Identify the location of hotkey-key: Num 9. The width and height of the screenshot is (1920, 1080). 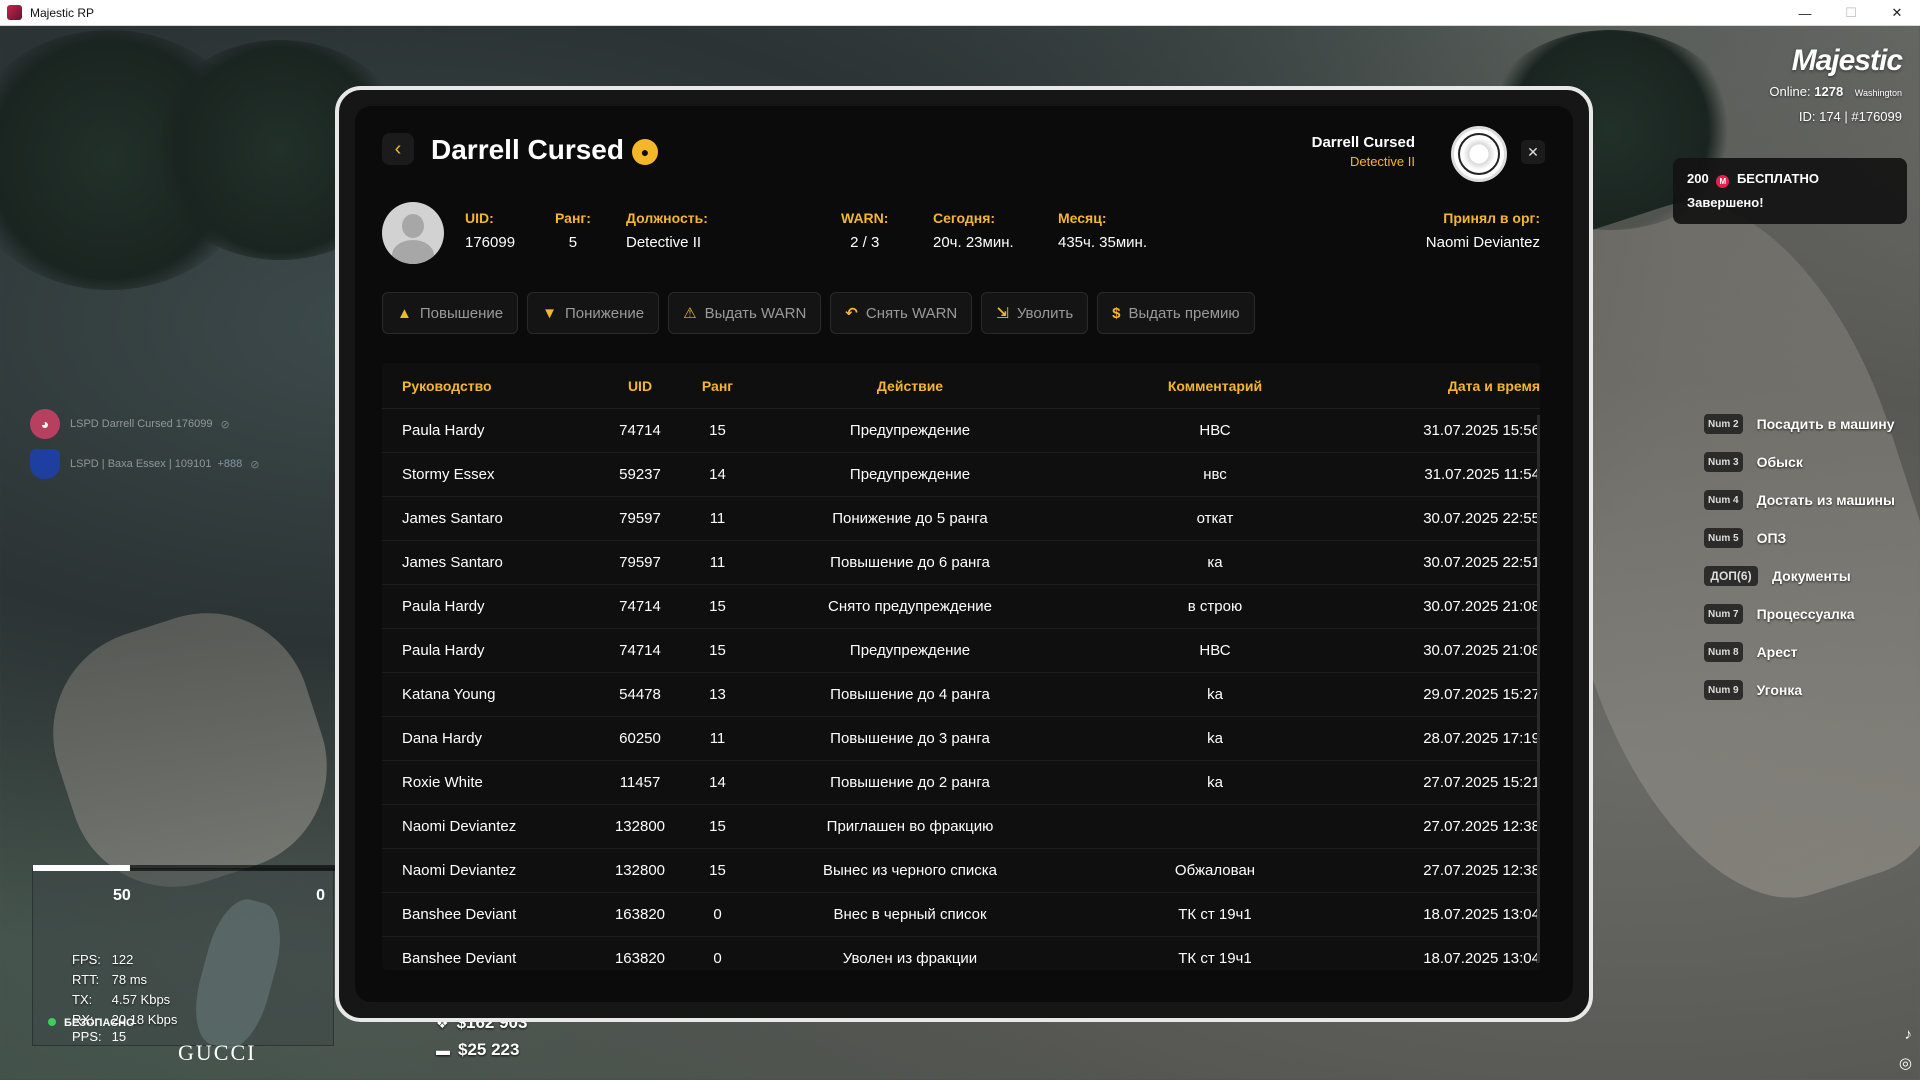
(1723, 690).